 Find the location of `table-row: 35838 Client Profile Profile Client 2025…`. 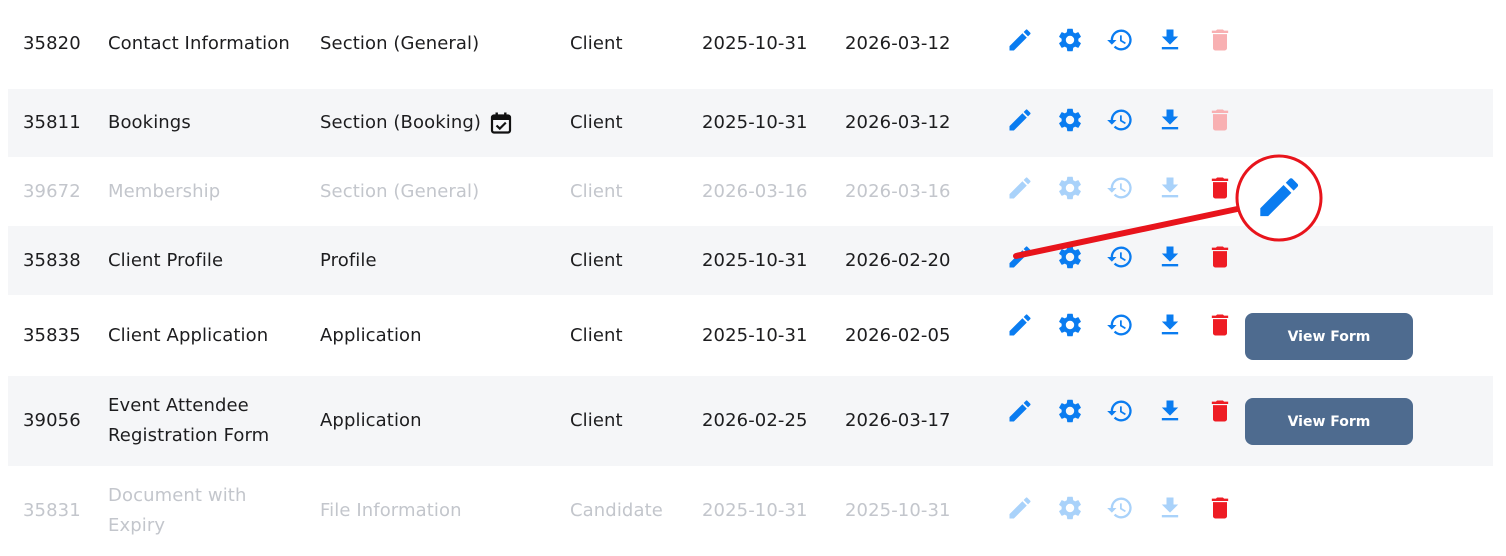

table-row: 35838 Client Profile Profile Client 2025… is located at coordinates (750, 260).